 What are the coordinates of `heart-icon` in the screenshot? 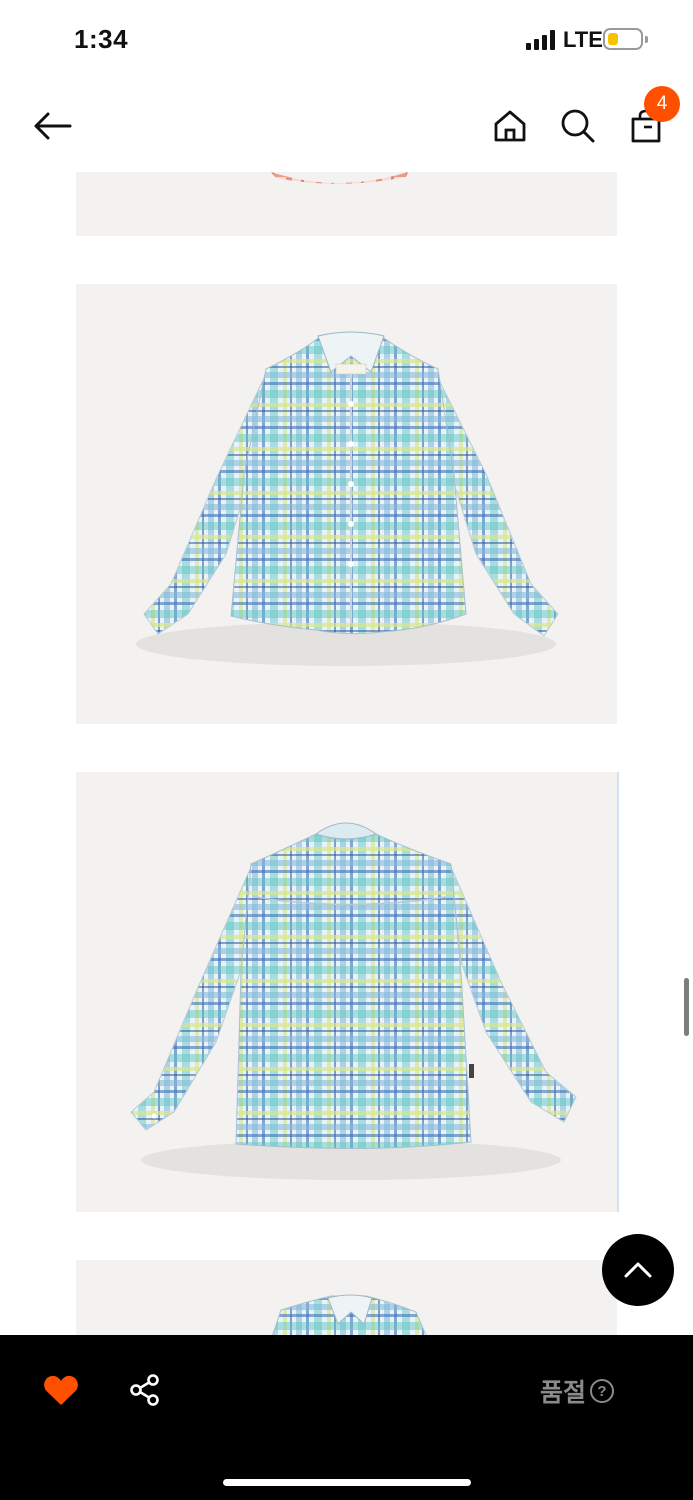 It's located at (61, 1390).